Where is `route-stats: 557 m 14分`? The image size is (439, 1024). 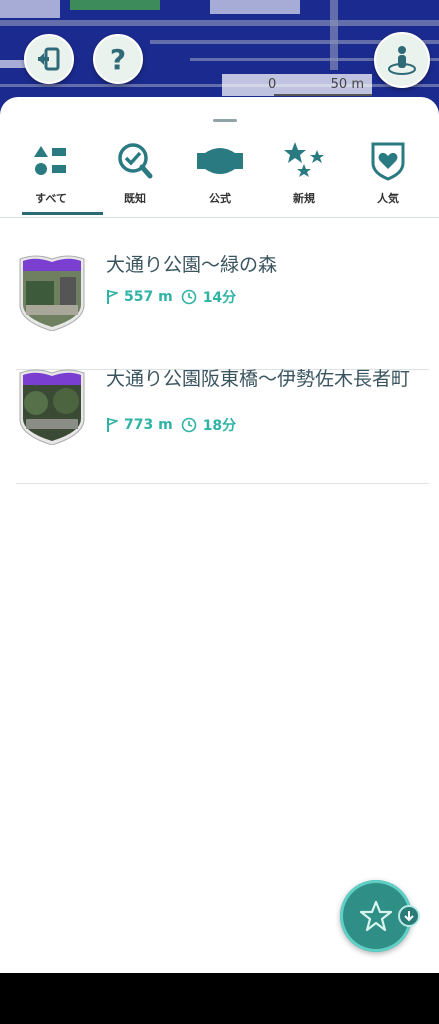 route-stats: 557 m 14分 is located at coordinates (171, 297).